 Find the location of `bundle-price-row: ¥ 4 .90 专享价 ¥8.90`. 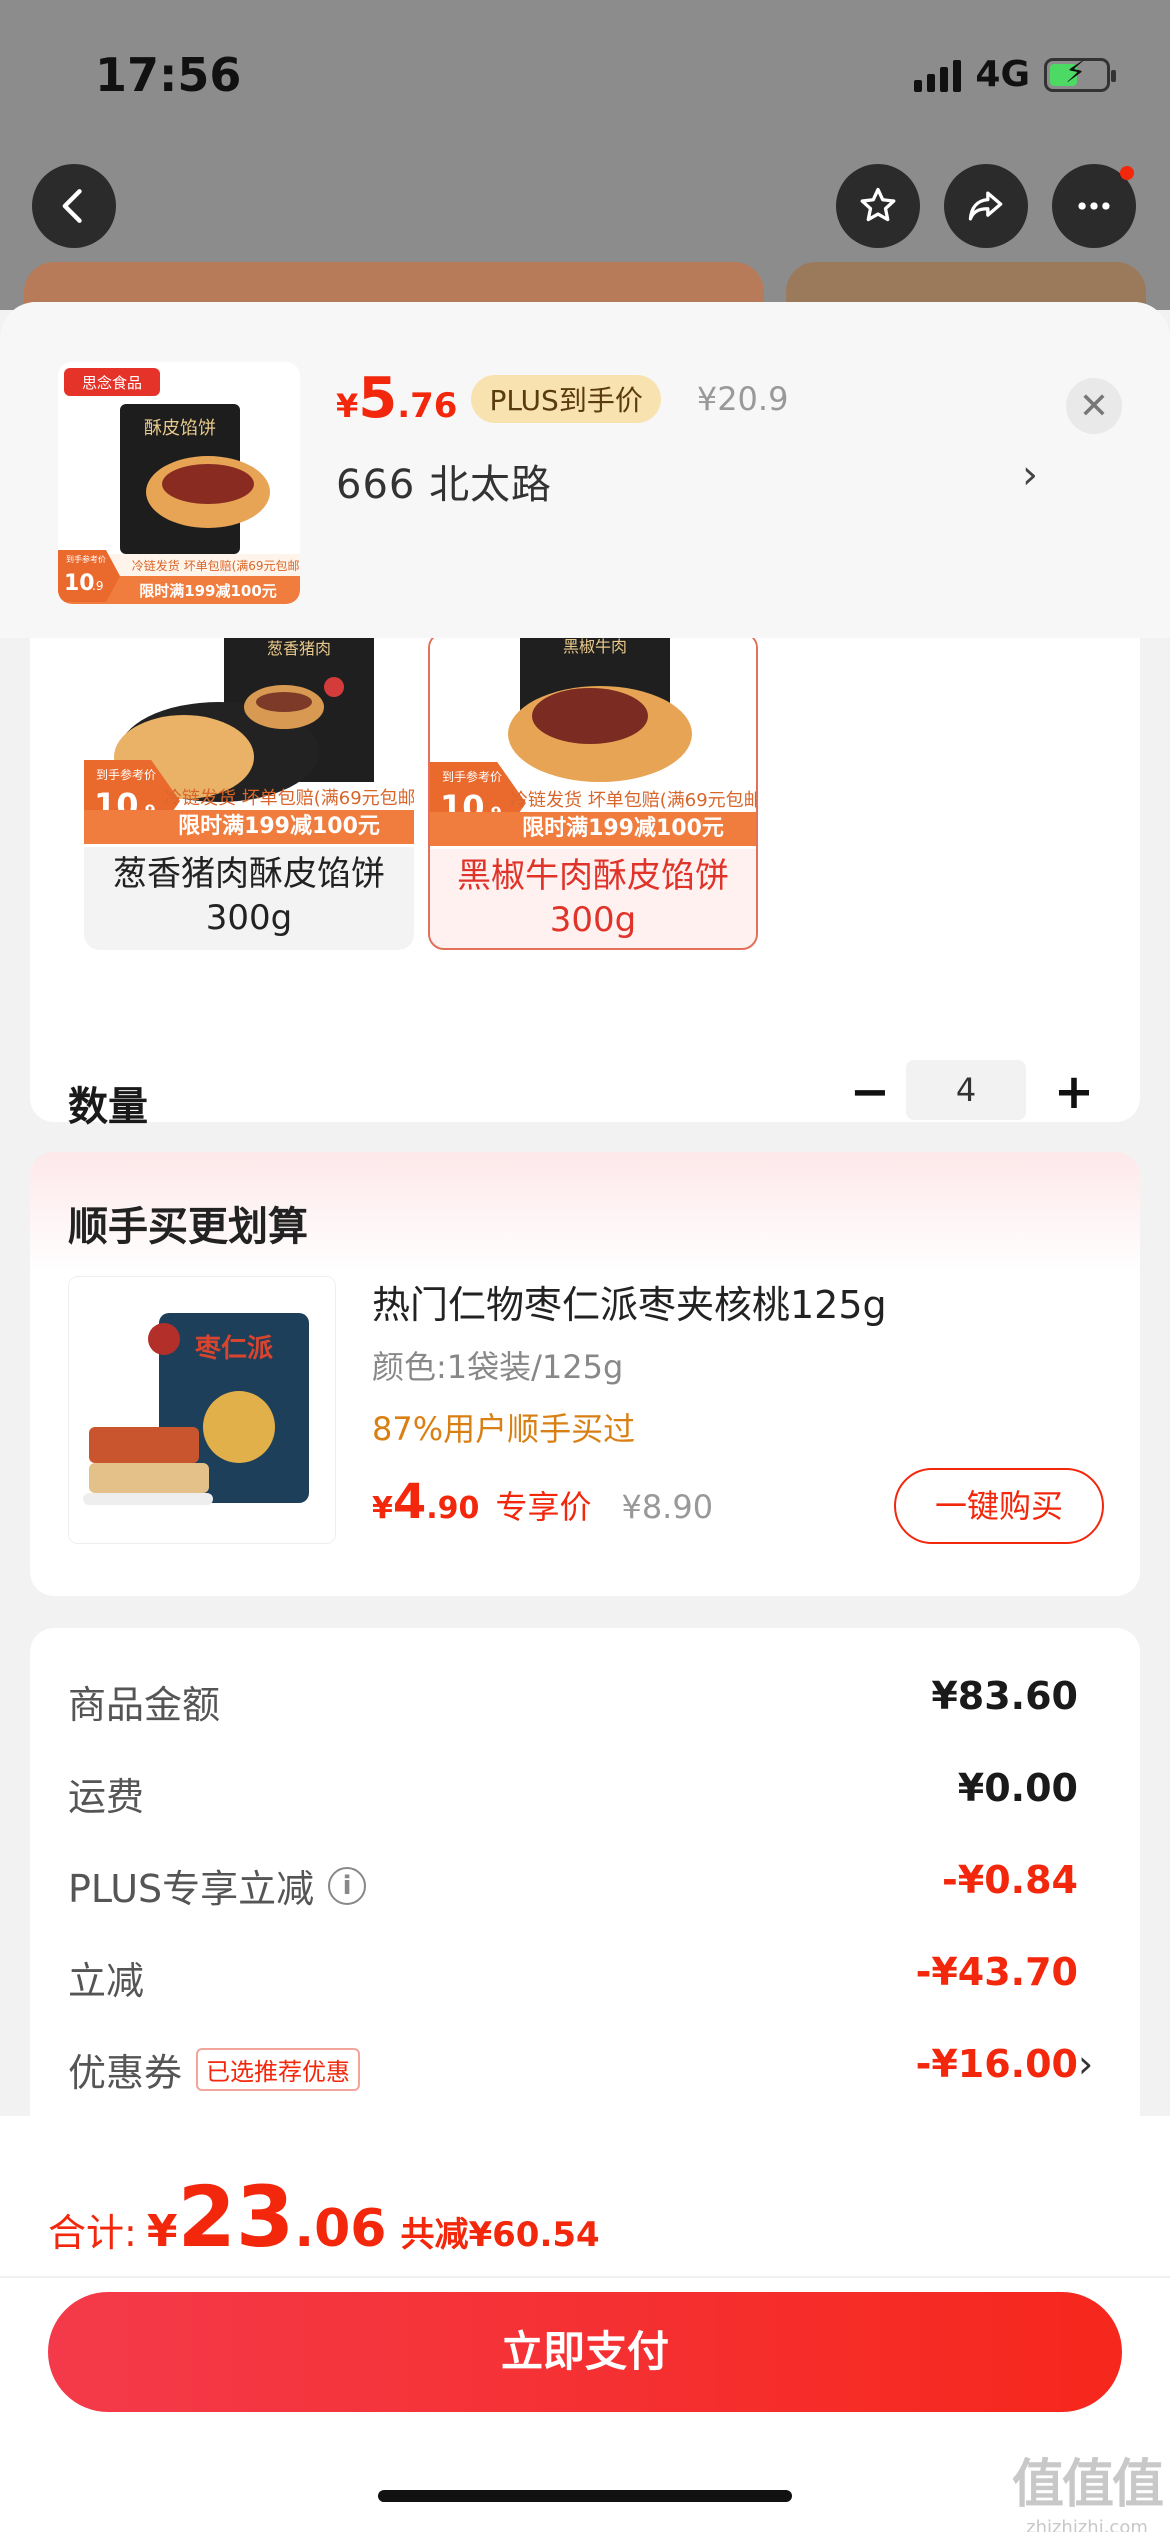

bundle-price-row: ¥ 4 .90 专享价 ¥8.90 is located at coordinates (542, 1502).